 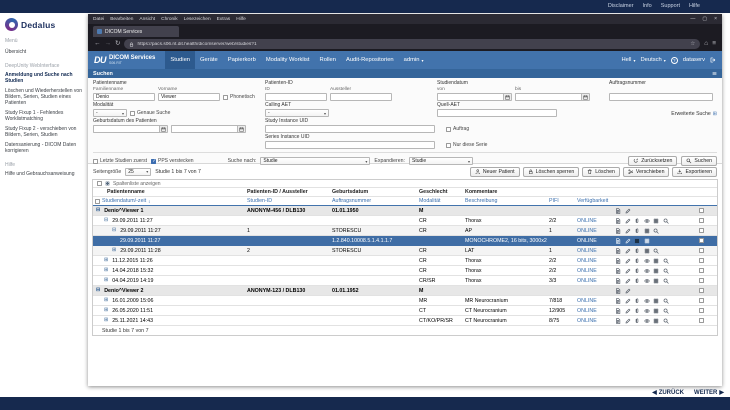 What do you see at coordinates (448, 129) in the screenshot?
I see `order-checkbox` at bounding box center [448, 129].